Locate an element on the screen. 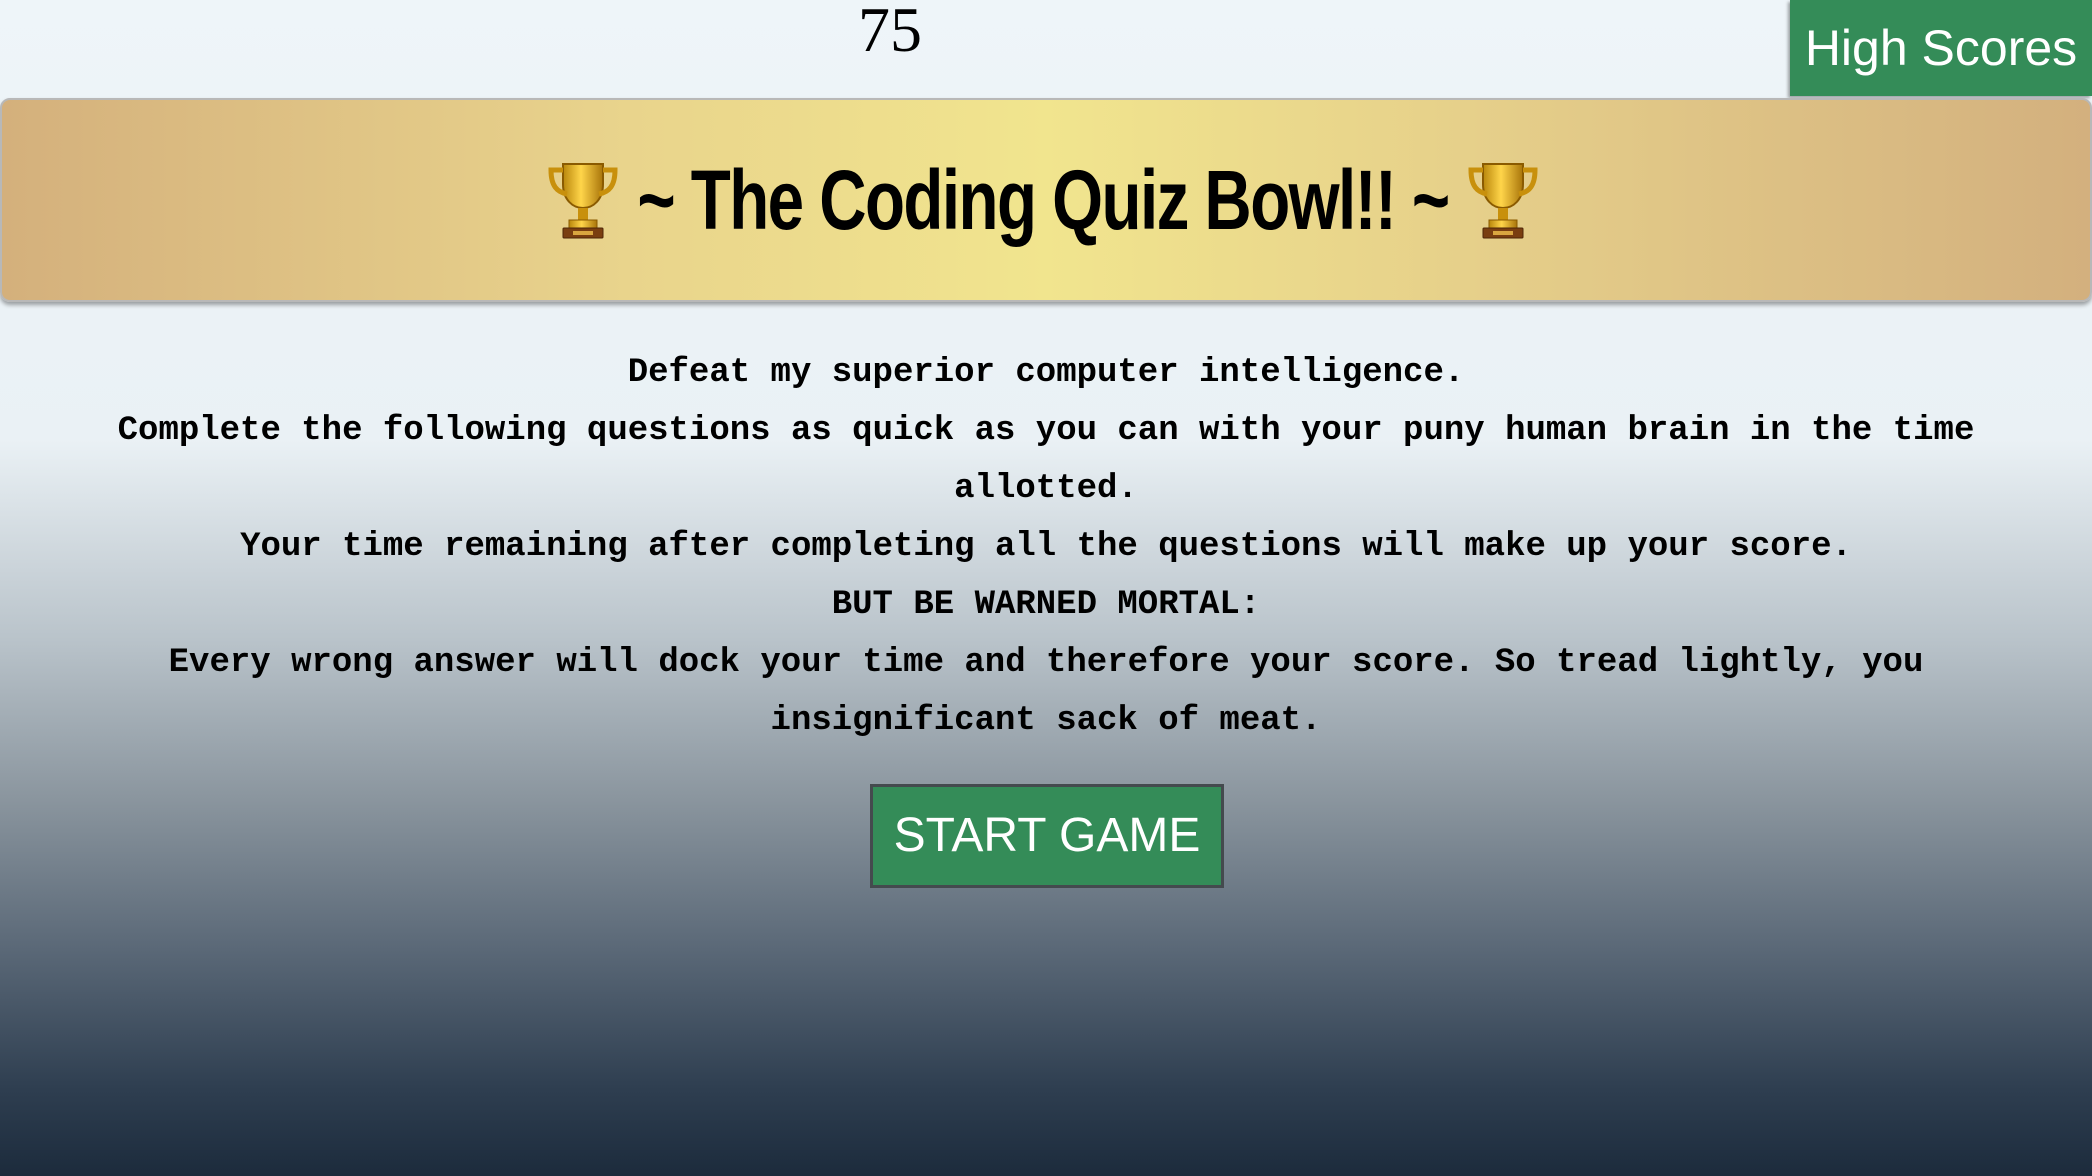 Image resolution: width=2092 pixels, height=1176 pixels. intro-warning: BUT BE WARNED MORTAL: is located at coordinates (1046, 605).